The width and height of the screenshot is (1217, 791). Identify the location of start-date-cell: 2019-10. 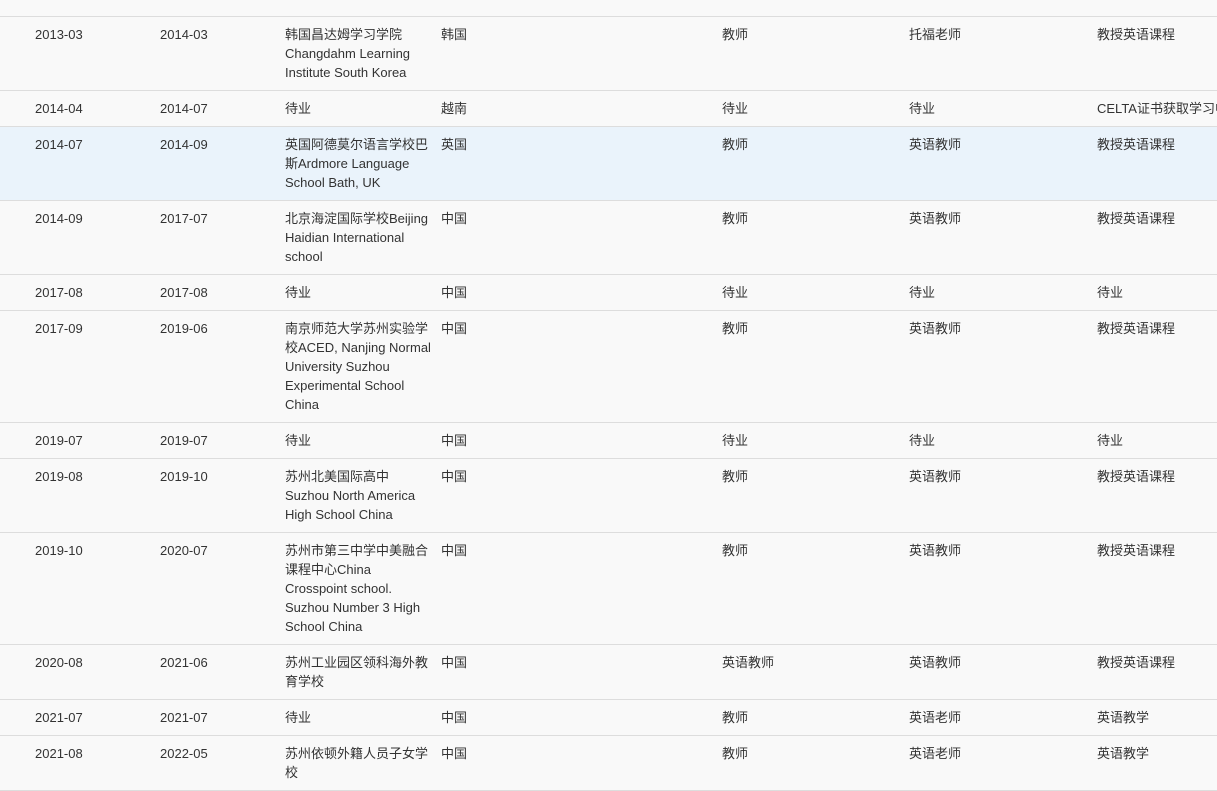
(59, 550).